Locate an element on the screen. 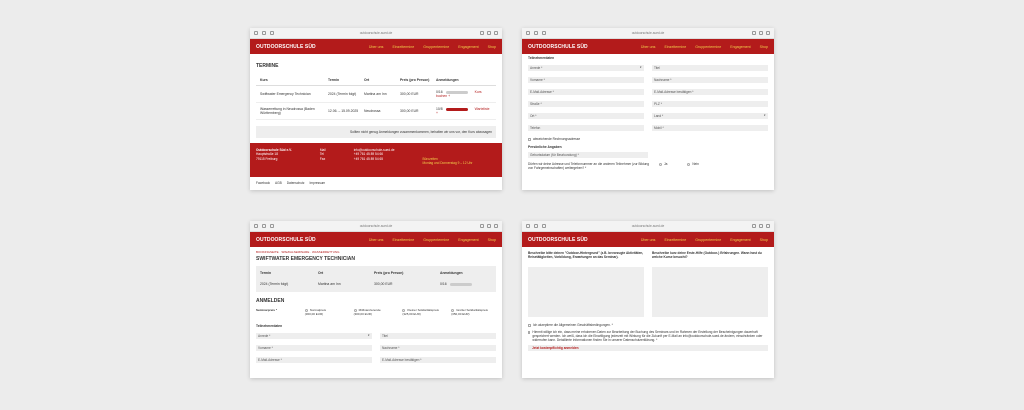 The height and width of the screenshot is (410, 1024). cell-preis: 300,00 EUR is located at coordinates (409, 94).